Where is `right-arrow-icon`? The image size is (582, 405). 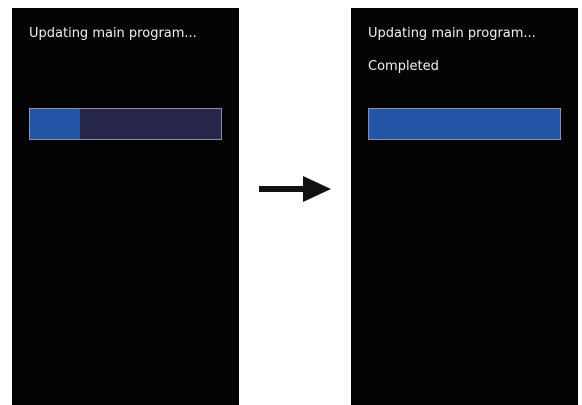
right-arrow-icon is located at coordinates (295, 189).